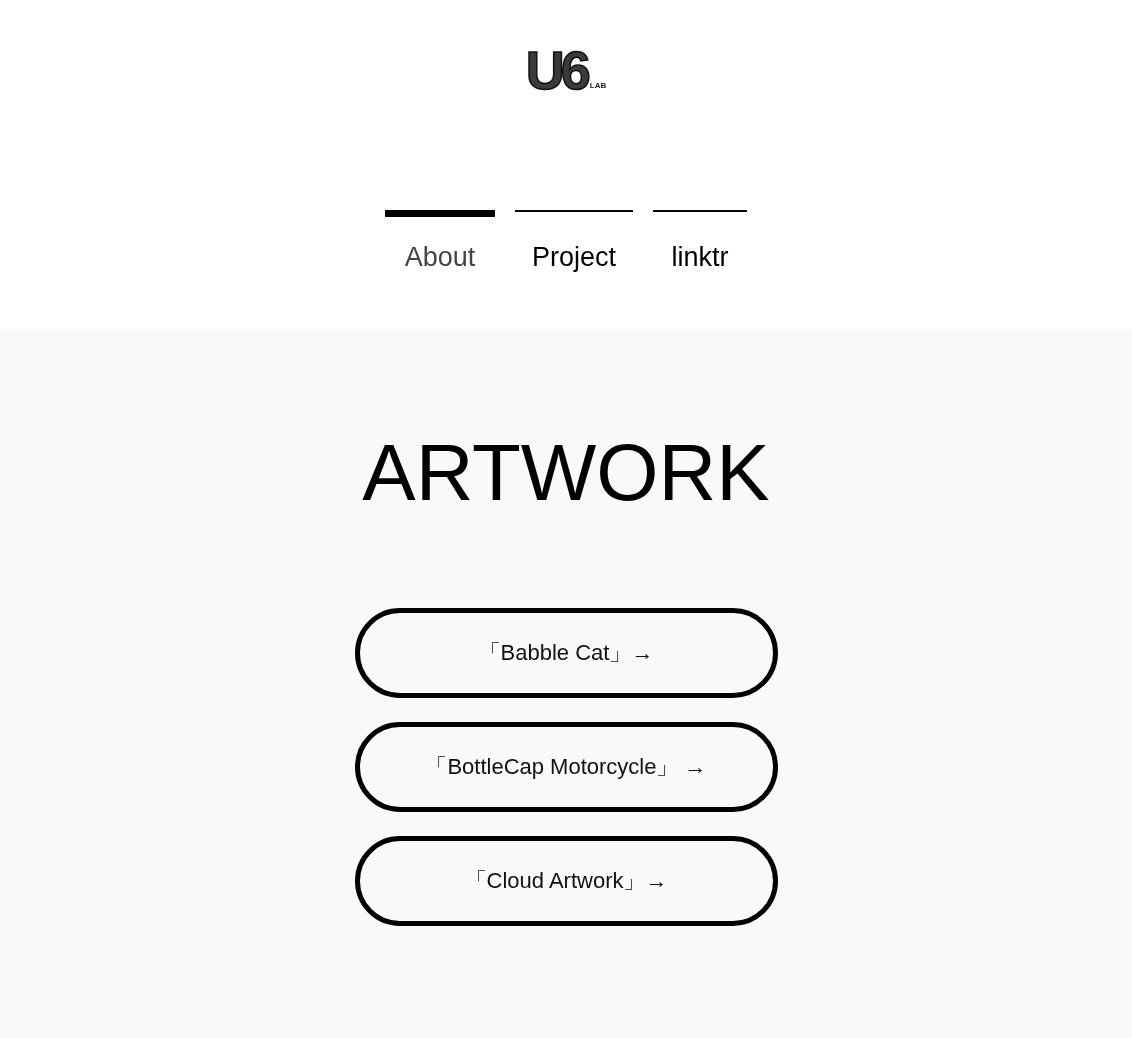 This screenshot has width=1132, height=1038. I want to click on nav-tab: linktr, so click(700, 243).